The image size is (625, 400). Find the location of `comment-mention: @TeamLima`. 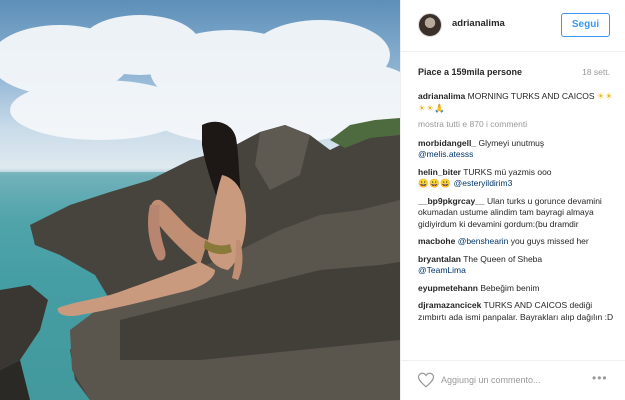

comment-mention: @TeamLima is located at coordinates (442, 270).